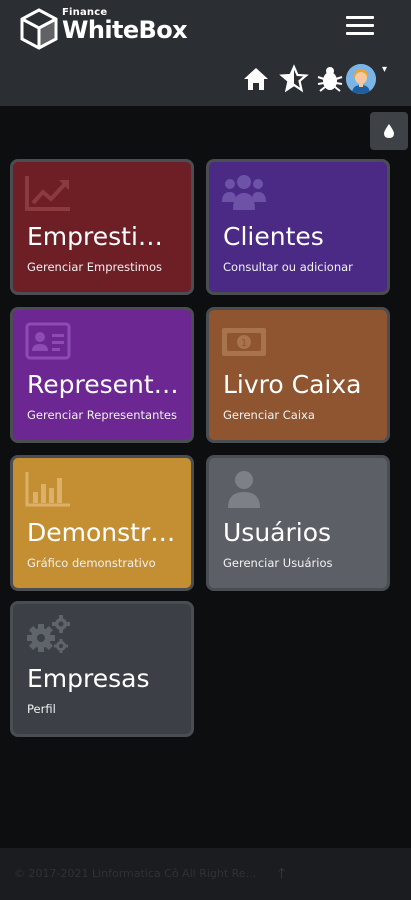  I want to click on tile-emprestimos: Emprestimos Gerenciar Emprestimos, so click(102, 227).